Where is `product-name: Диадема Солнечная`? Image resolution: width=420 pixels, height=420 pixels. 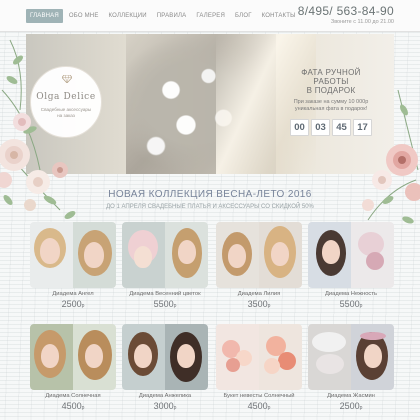
product-name: Диадема Солнечная is located at coordinates (73, 396).